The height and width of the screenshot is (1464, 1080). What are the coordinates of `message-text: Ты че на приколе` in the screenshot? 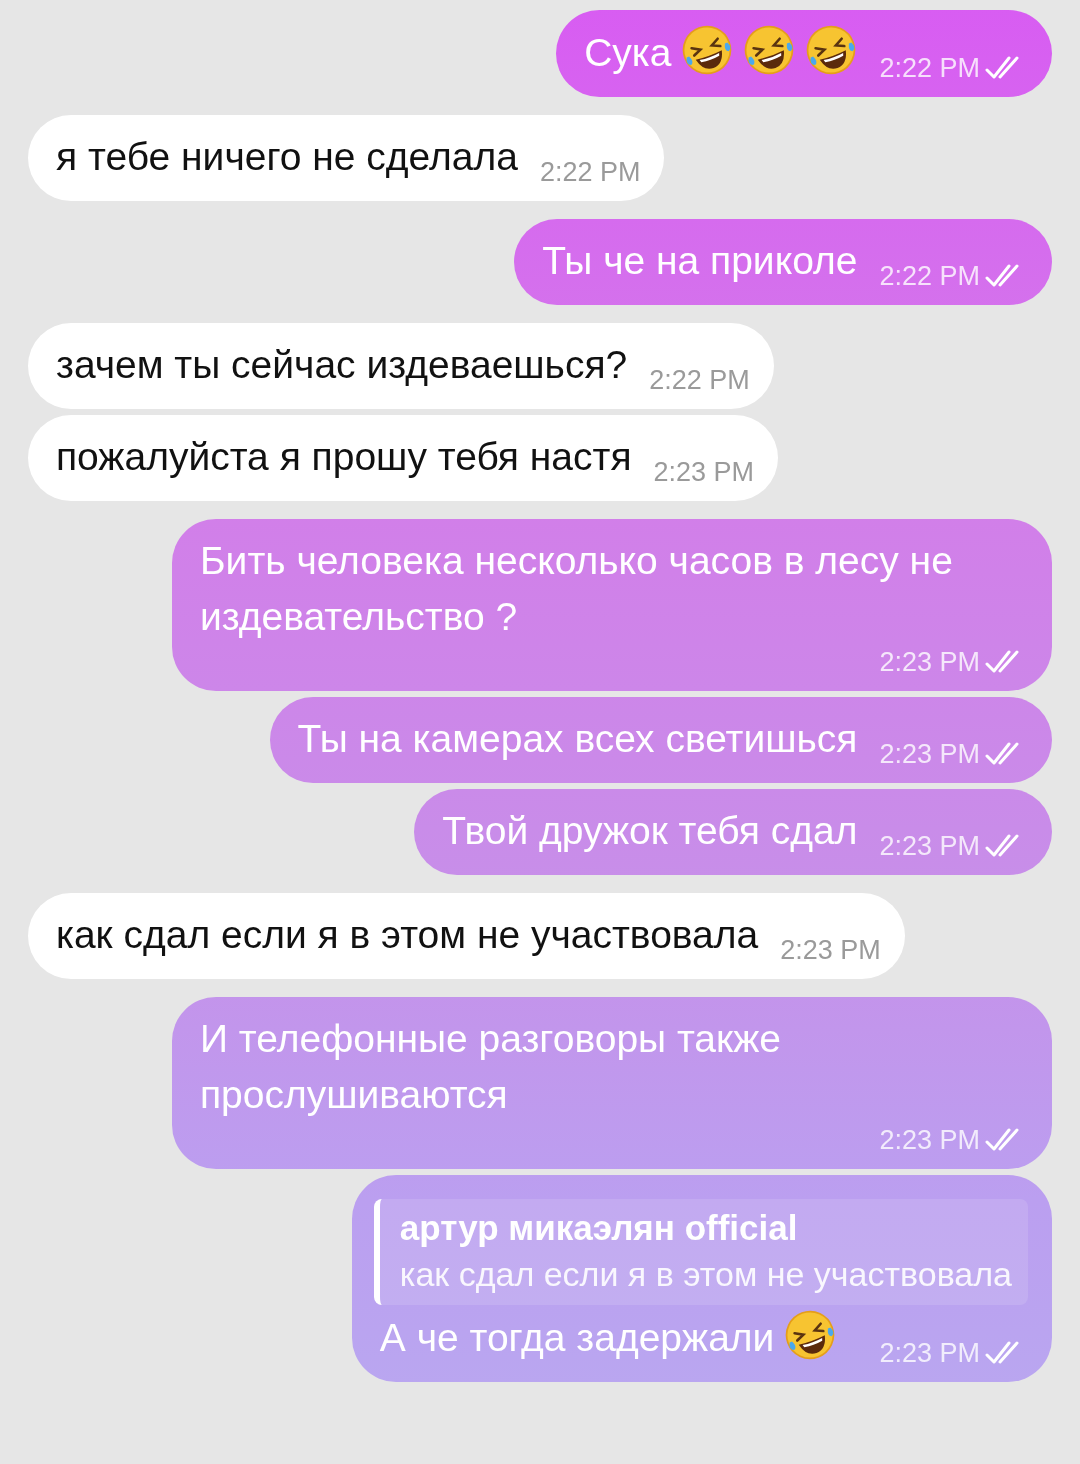 It's located at (700, 261).